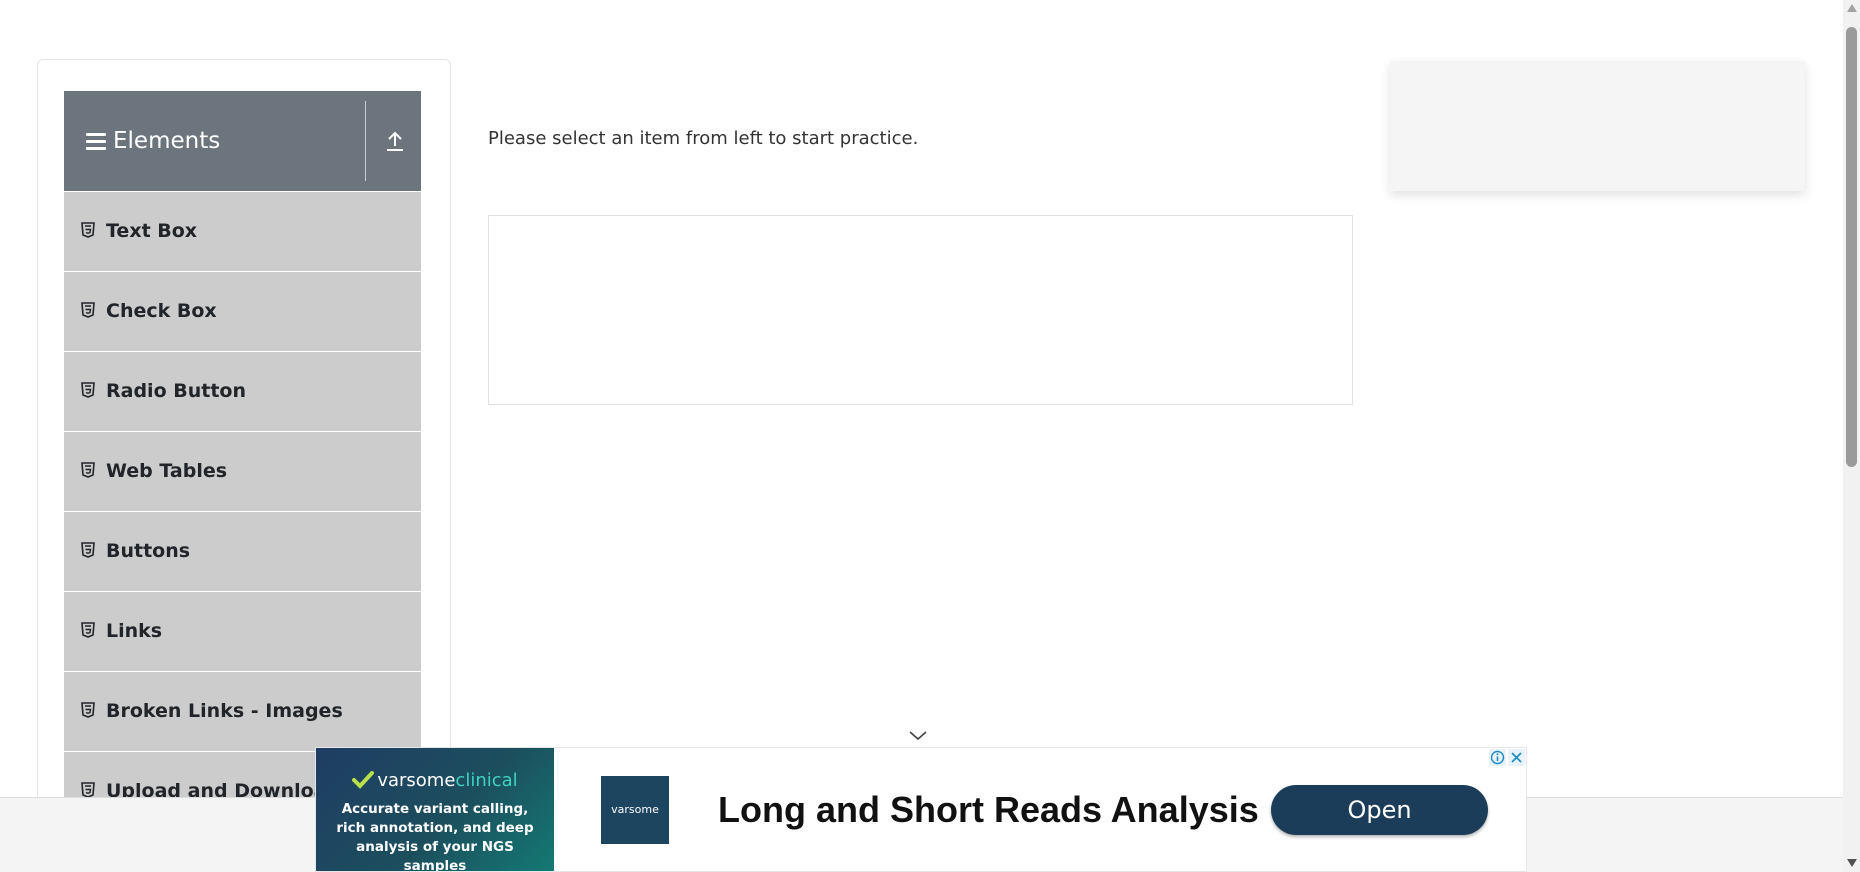  I want to click on menu-item-buttons: Buttons, so click(242, 551).